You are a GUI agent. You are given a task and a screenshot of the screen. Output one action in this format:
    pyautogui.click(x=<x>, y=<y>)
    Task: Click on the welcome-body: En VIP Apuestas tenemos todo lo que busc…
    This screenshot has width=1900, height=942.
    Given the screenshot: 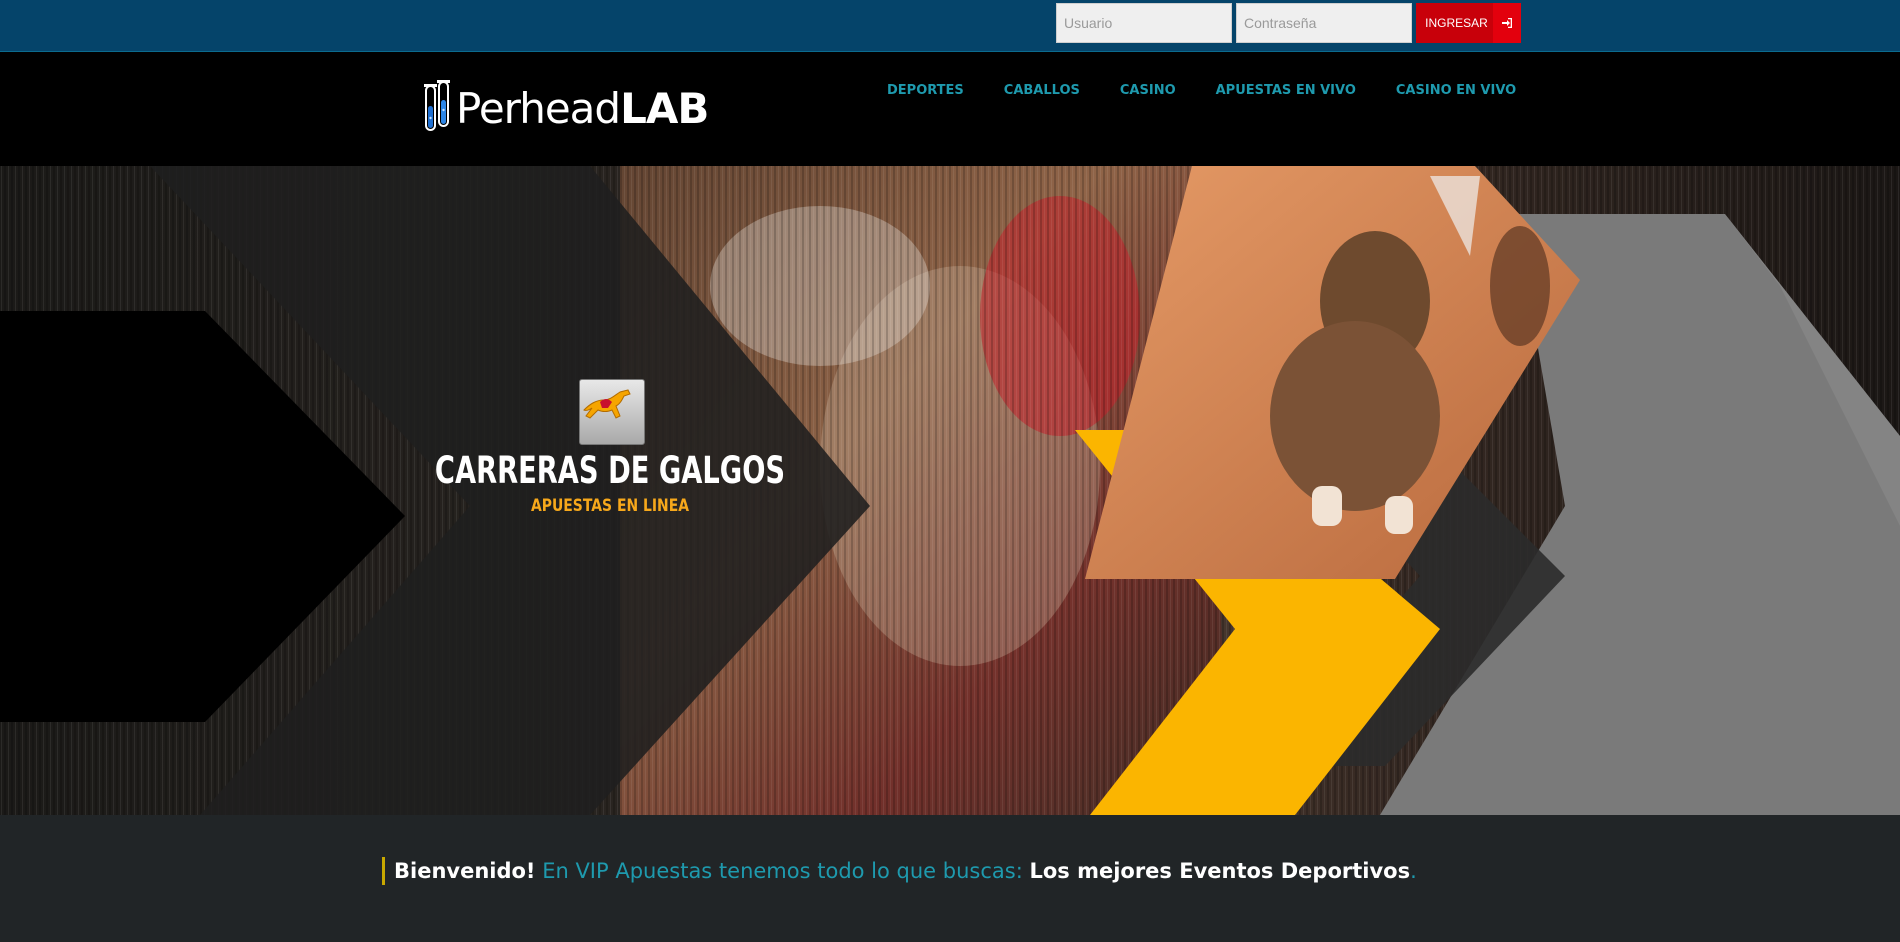 What is the action you would take?
    pyautogui.click(x=782, y=871)
    